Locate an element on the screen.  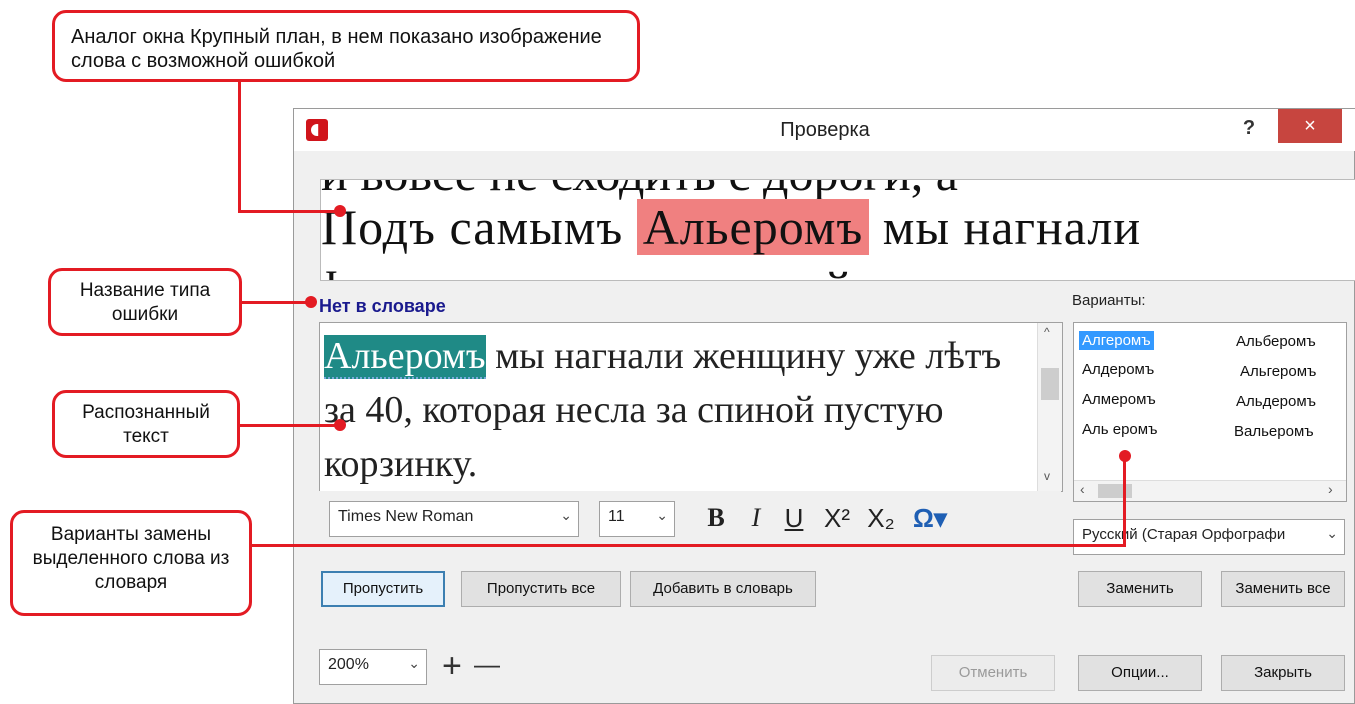
variant-item: Альгеромъ is located at coordinates (1278, 371).